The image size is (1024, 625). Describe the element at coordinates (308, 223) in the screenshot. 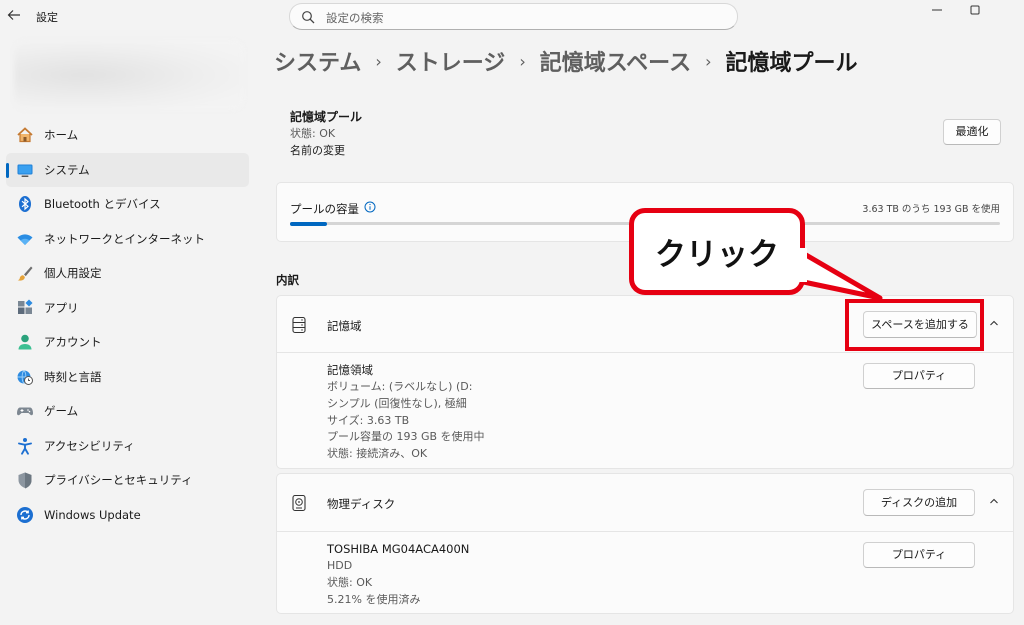

I see `capacity-bar-fill` at that location.